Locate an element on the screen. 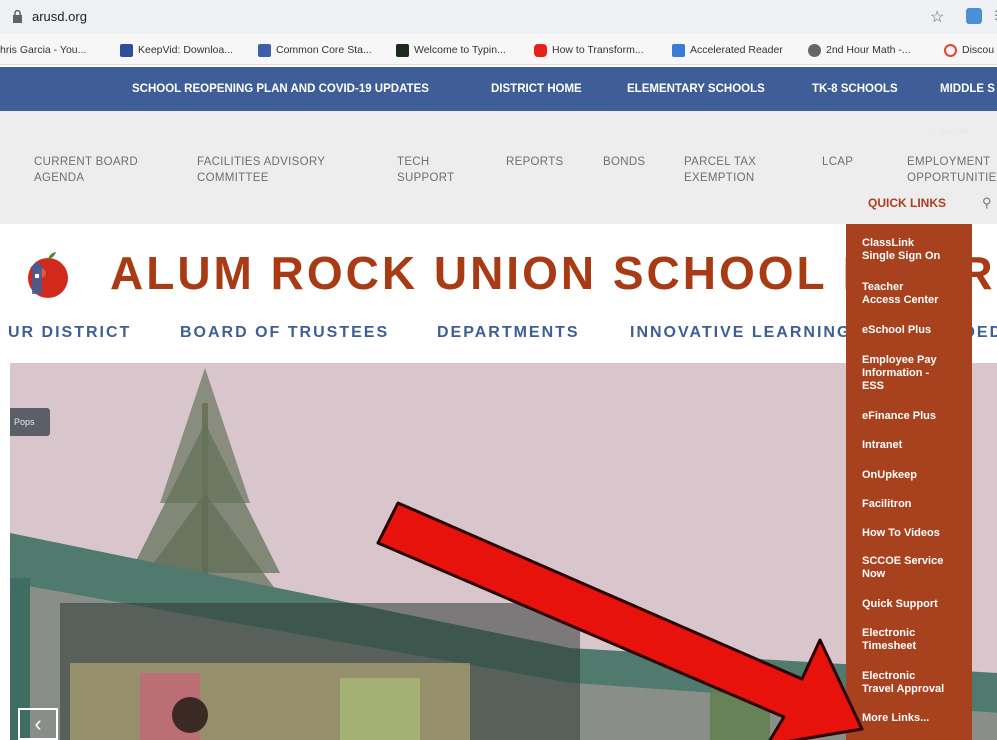 This screenshot has height=740, width=997. typing-icon is located at coordinates (402, 50).